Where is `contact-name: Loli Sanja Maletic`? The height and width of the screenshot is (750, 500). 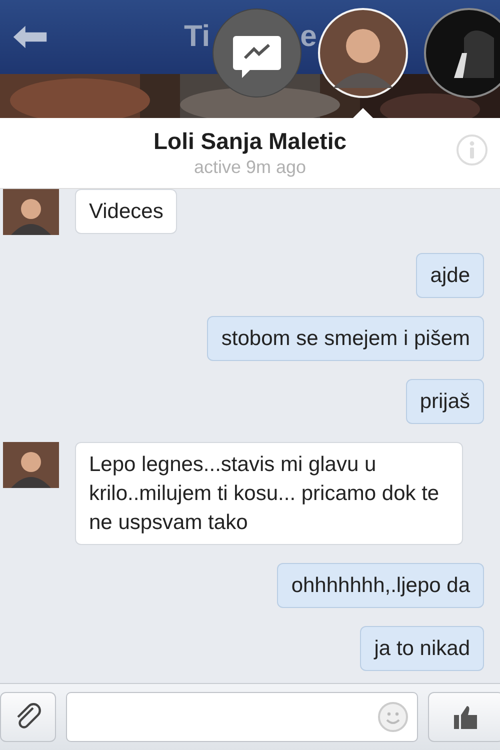 contact-name: Loli Sanja Maletic is located at coordinates (250, 141).